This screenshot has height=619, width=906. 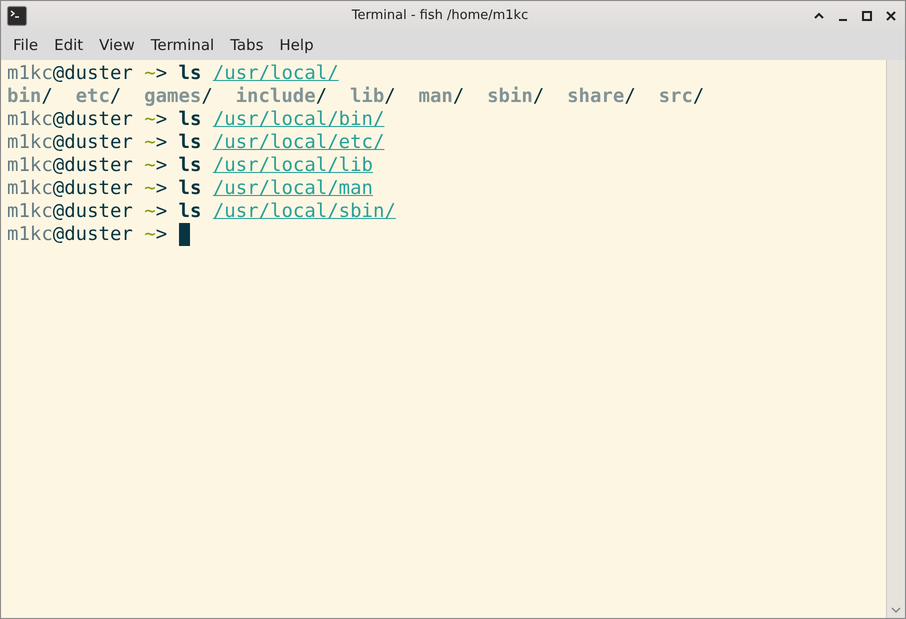 What do you see at coordinates (441, 96) in the screenshot?
I see `directory-name: man/` at bounding box center [441, 96].